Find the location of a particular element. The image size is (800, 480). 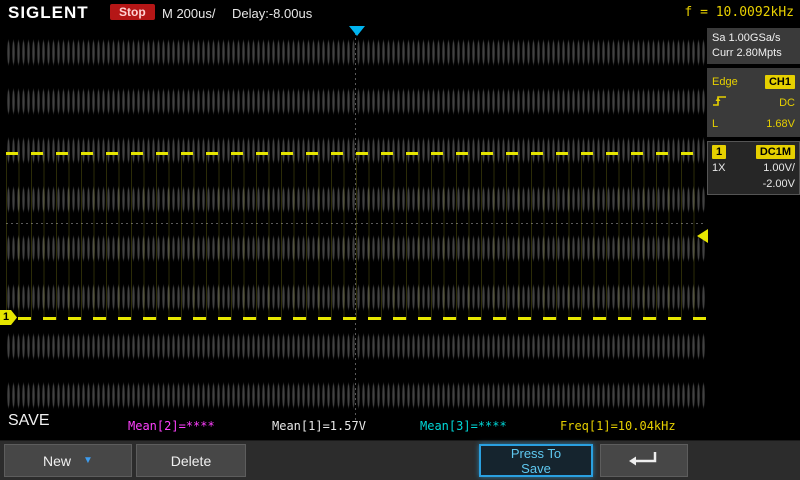

delete-button-label: Delete is located at coordinates (191, 460).